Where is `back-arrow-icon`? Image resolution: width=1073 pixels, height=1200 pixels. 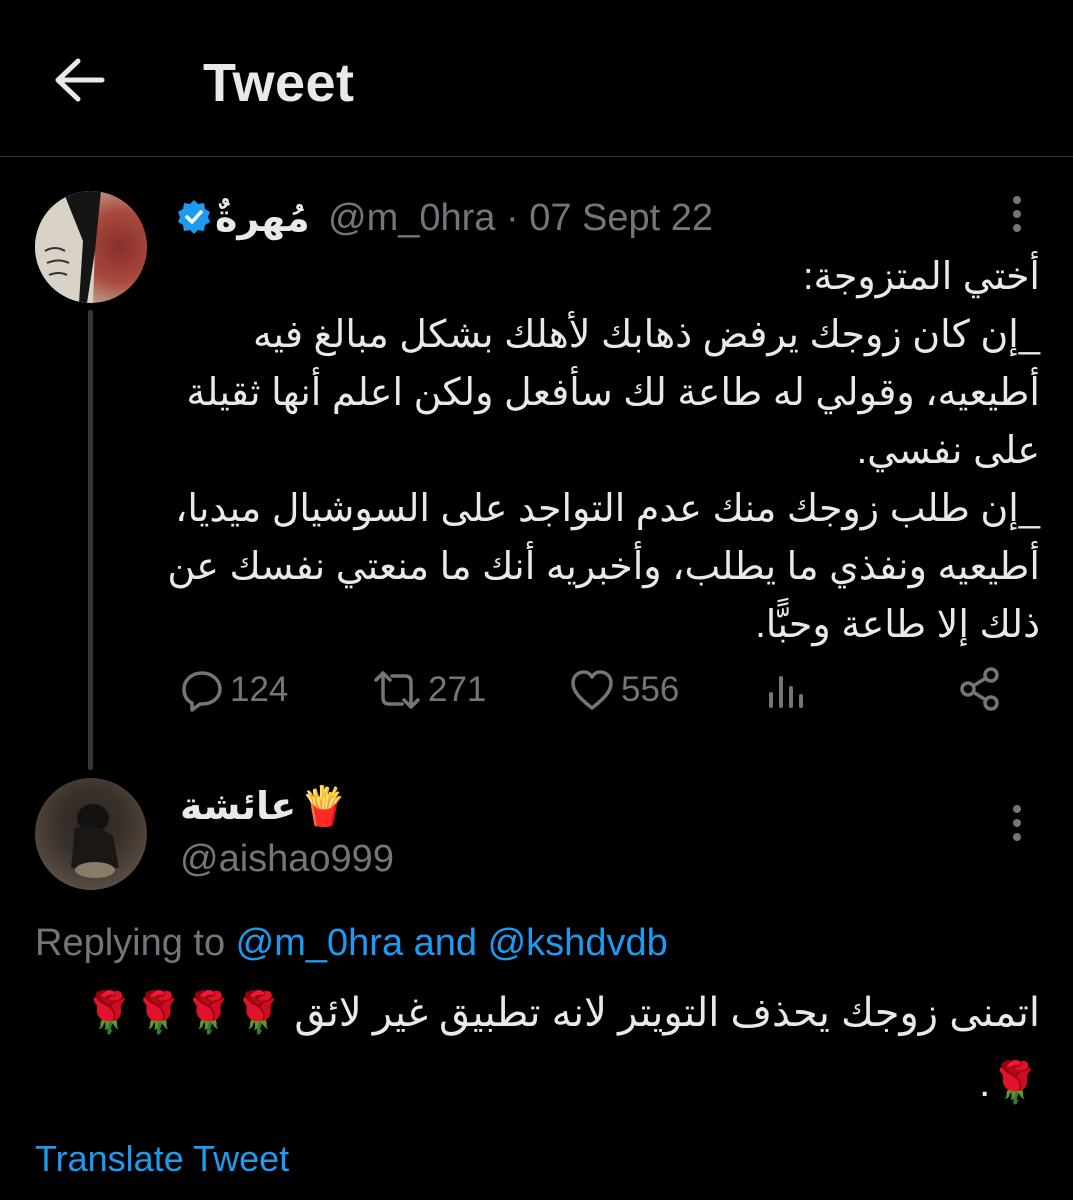 back-arrow-icon is located at coordinates (79, 80).